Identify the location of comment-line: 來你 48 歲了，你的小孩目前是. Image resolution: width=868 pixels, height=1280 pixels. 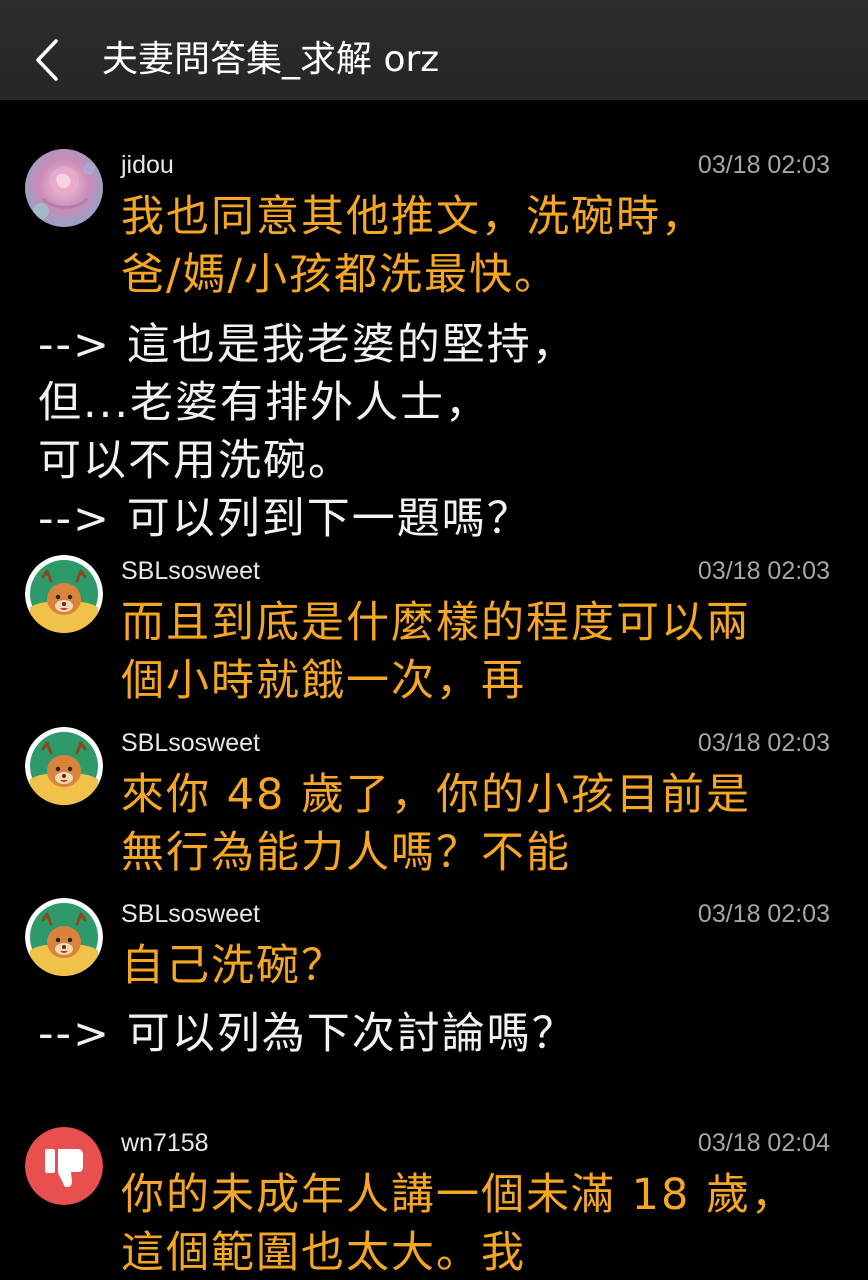
(436, 795).